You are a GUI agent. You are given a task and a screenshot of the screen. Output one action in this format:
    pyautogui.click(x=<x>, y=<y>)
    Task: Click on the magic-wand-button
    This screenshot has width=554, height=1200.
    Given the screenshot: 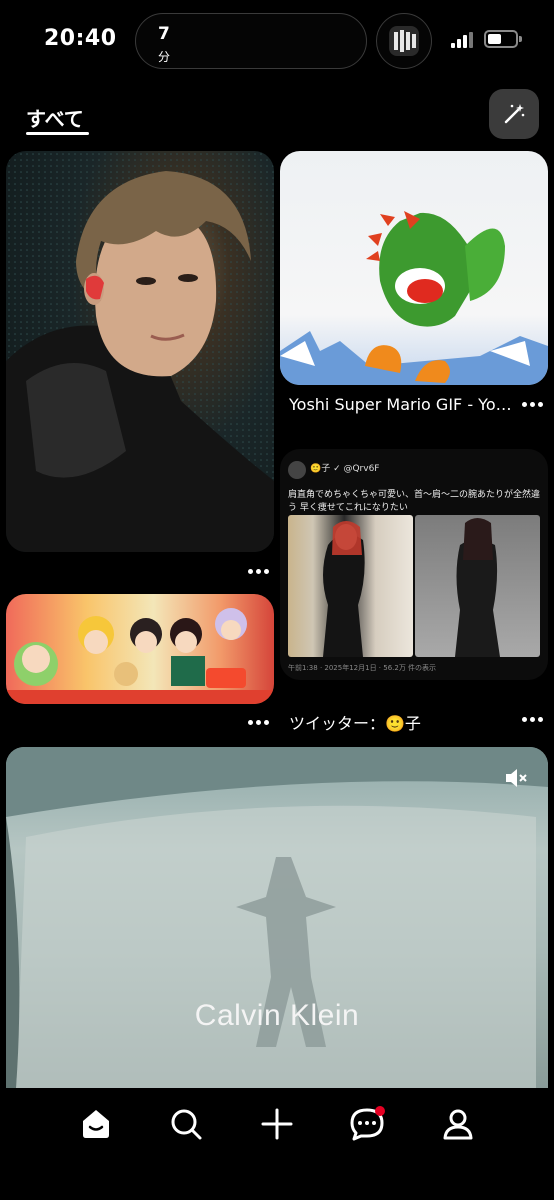 What is the action you would take?
    pyautogui.click(x=514, y=114)
    